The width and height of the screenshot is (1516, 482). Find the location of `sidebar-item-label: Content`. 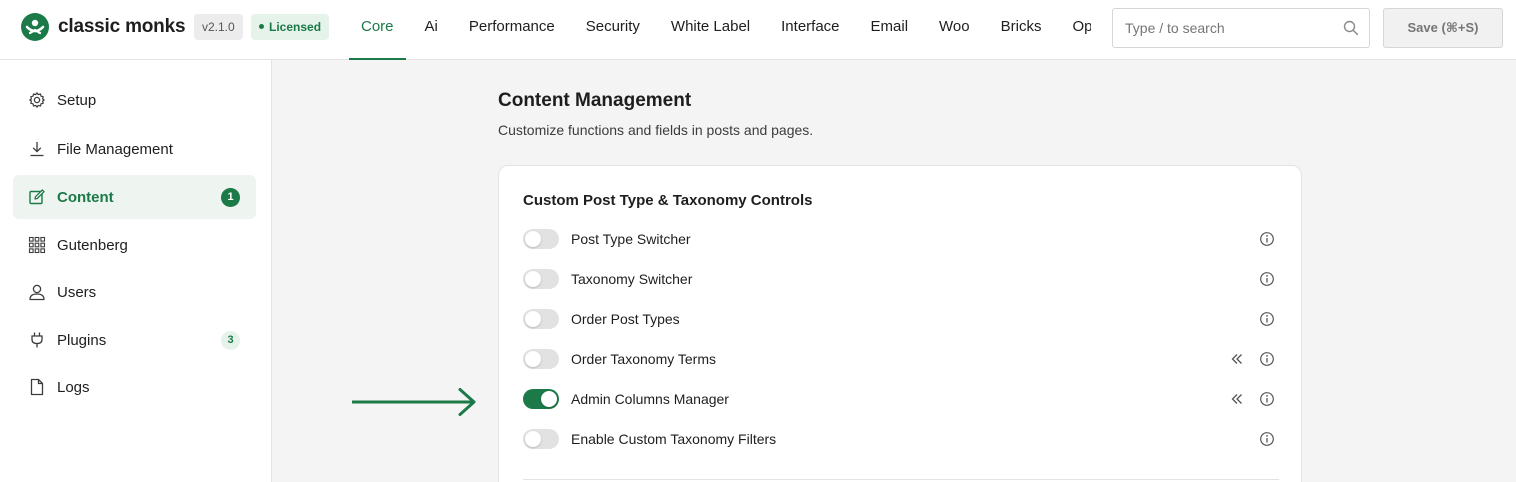

sidebar-item-label: Content is located at coordinates (85, 197).